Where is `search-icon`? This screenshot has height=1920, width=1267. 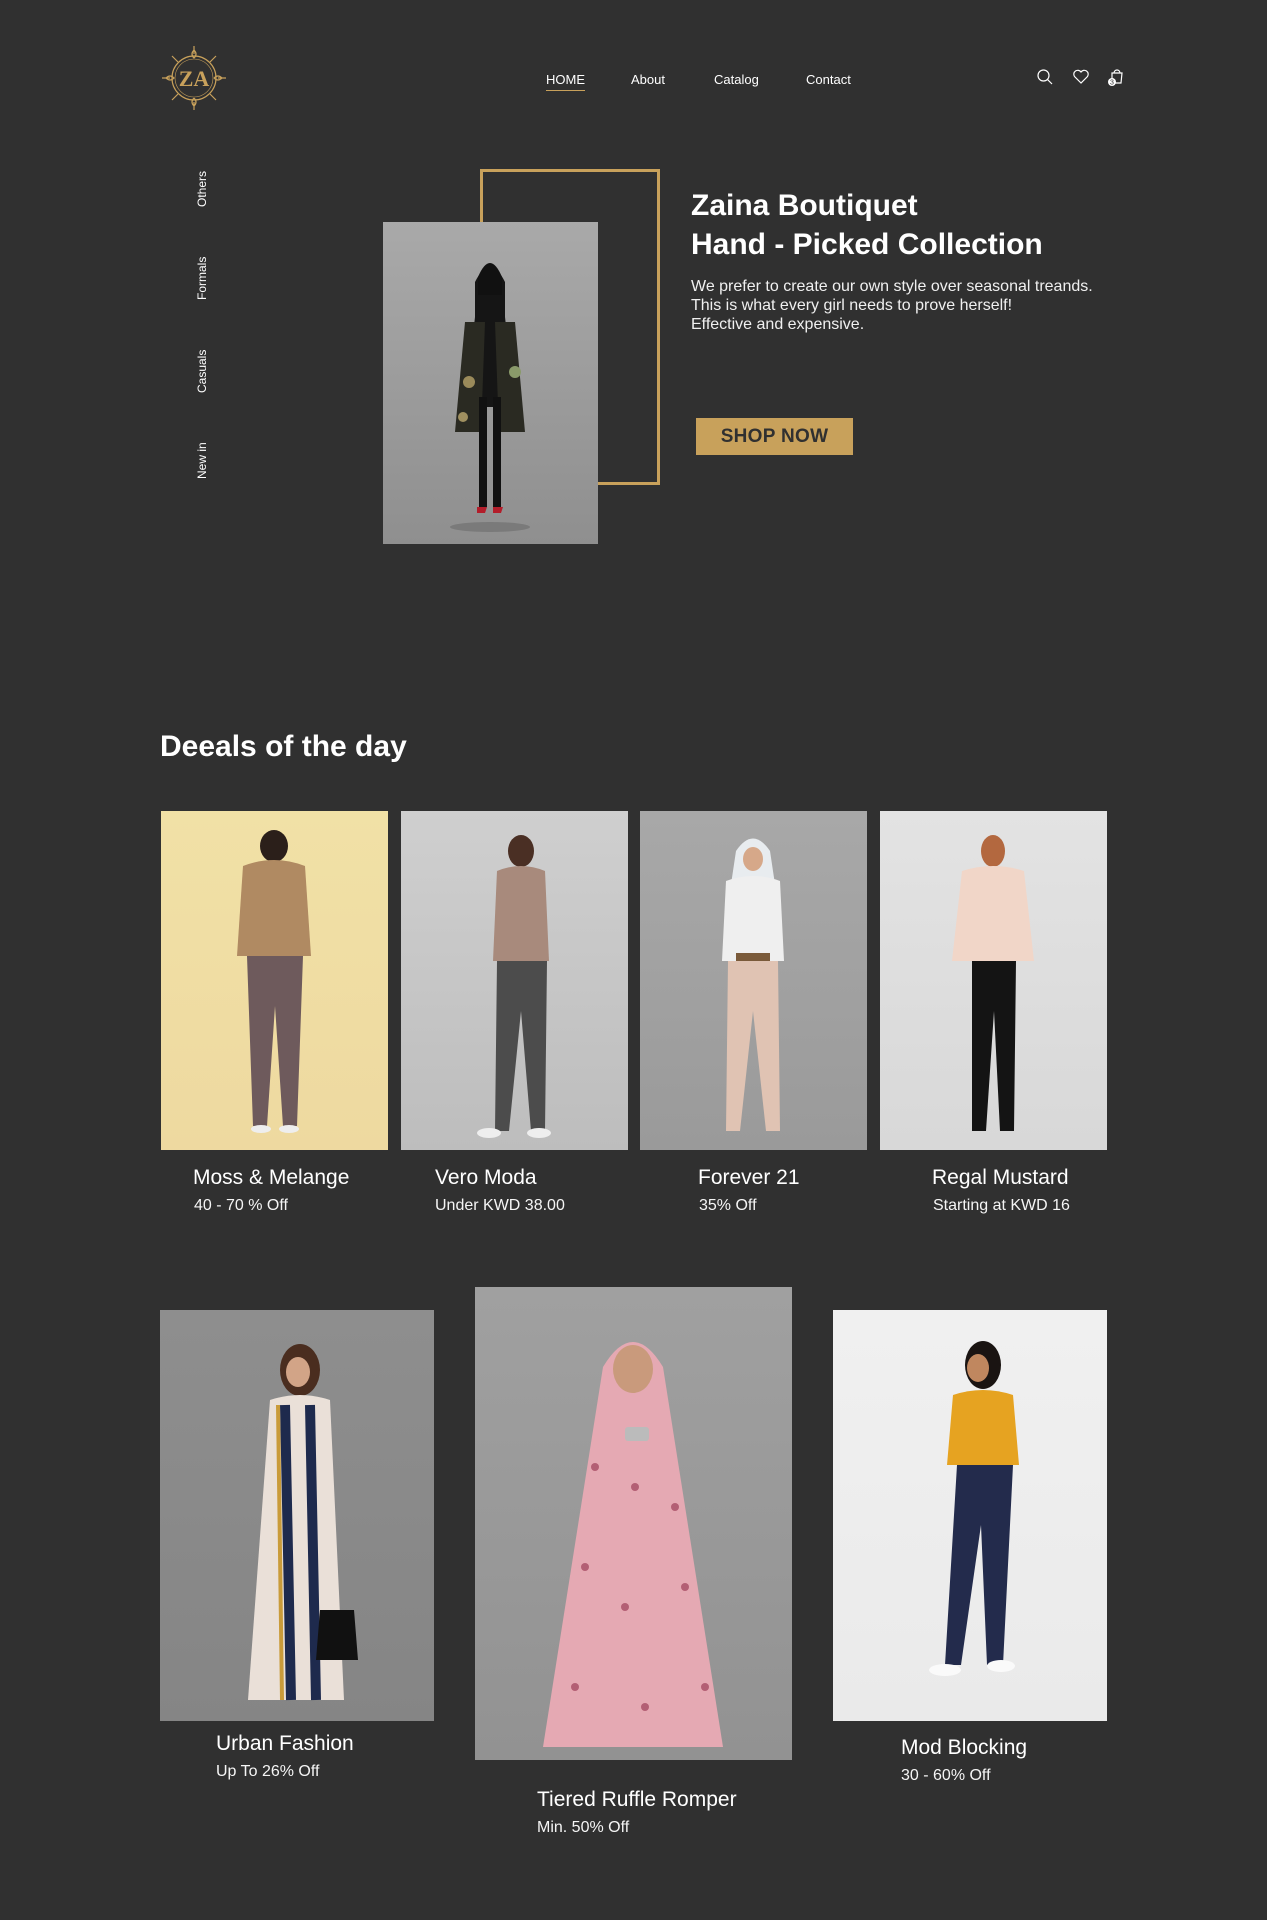
search-icon is located at coordinates (1045, 77).